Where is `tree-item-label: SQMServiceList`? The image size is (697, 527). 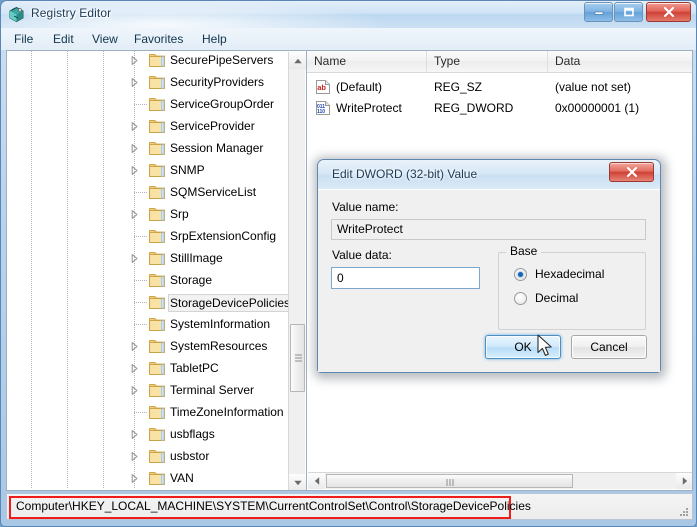 tree-item-label: SQMServiceList is located at coordinates (213, 192).